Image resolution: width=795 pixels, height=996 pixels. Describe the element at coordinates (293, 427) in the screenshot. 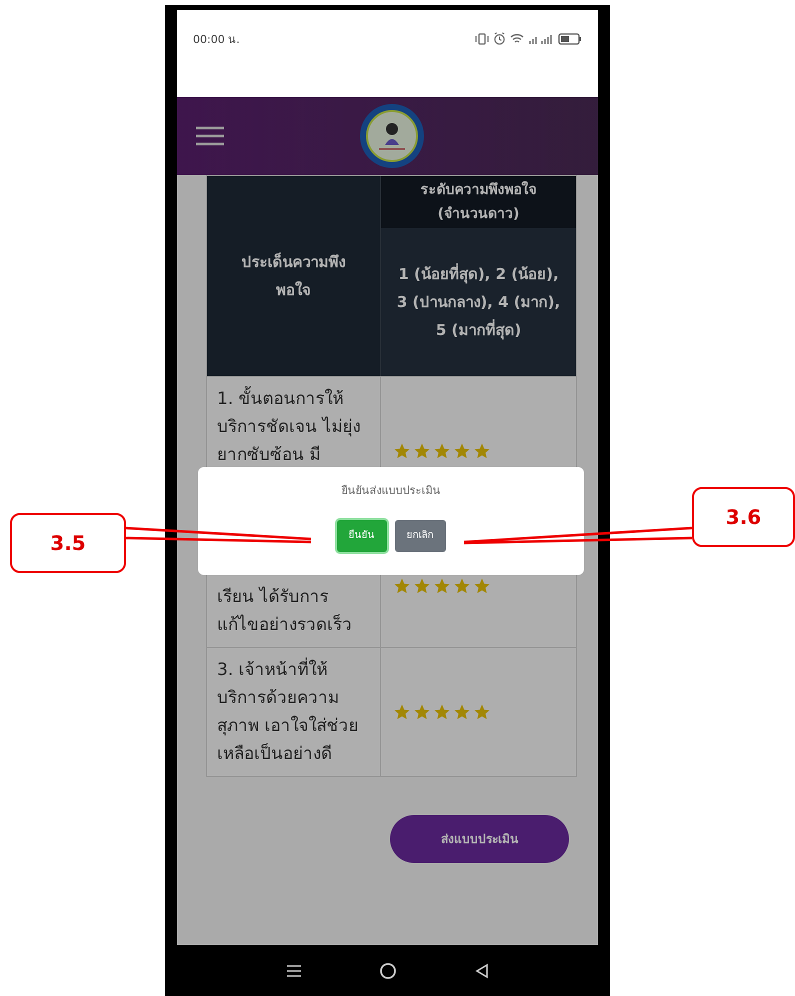

I see `table-cell: 1. ขั้นตอนการให้บริการชัดเจน ไม่ยุ่งยากซับซ้อน มี` at that location.